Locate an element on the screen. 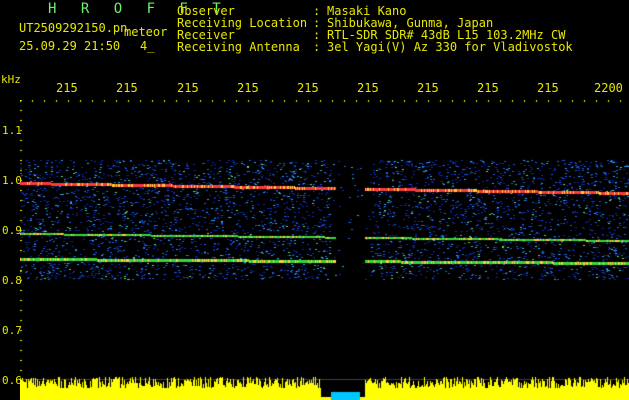  y-axis-unit: kHz is located at coordinates (11, 79).